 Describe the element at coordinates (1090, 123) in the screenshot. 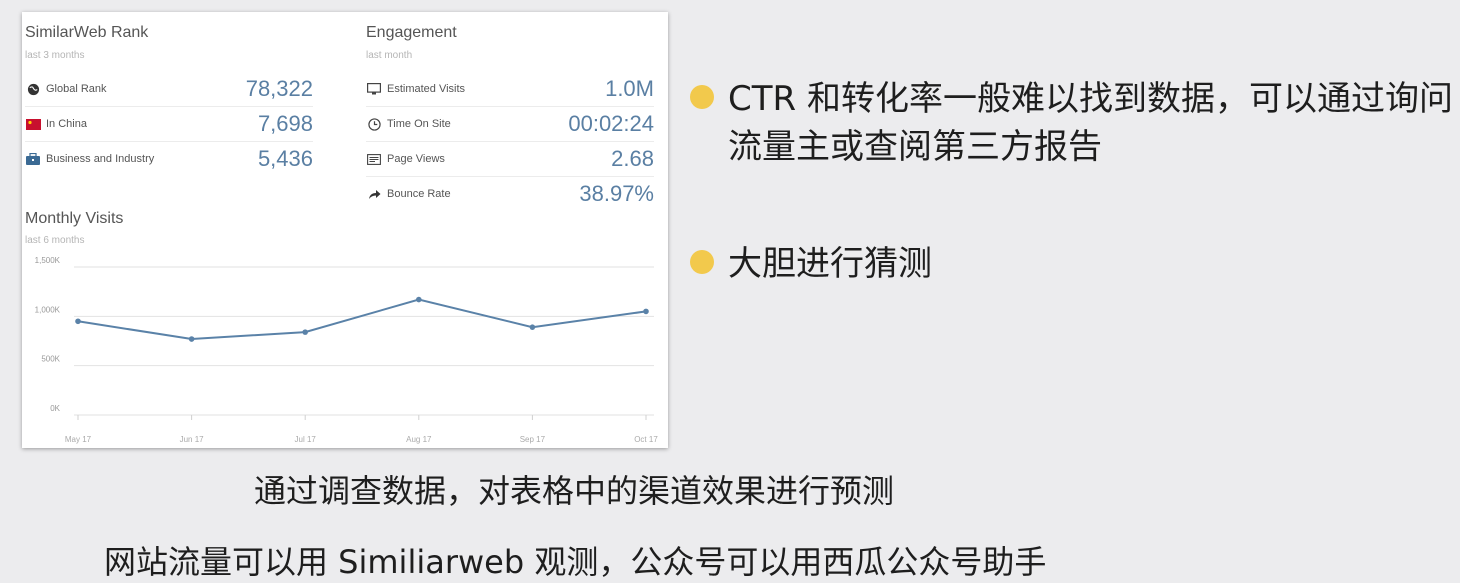

I see `bullet-text-1: CTR 和转化率一般难以找到数据，可以通过询问流量主或查阅第三方报告` at that location.